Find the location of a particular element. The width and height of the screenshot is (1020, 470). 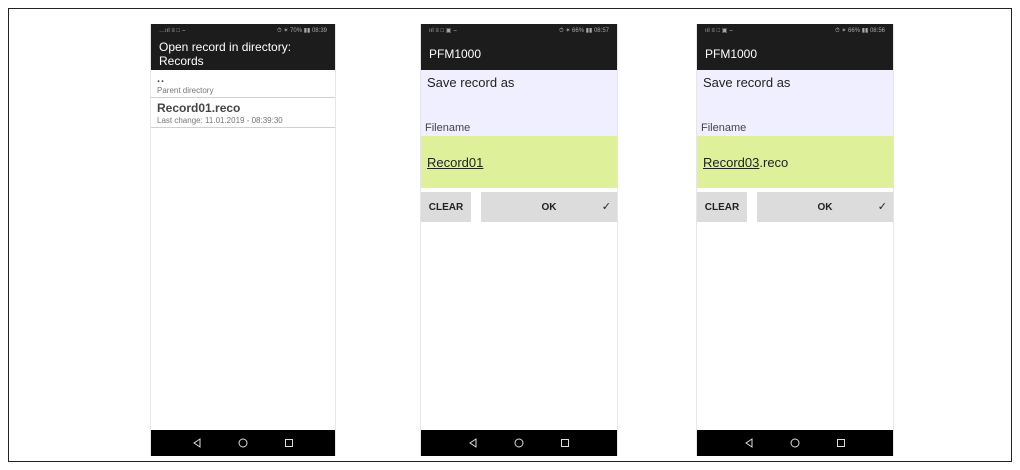

filename-input: Record01 is located at coordinates (519, 162).